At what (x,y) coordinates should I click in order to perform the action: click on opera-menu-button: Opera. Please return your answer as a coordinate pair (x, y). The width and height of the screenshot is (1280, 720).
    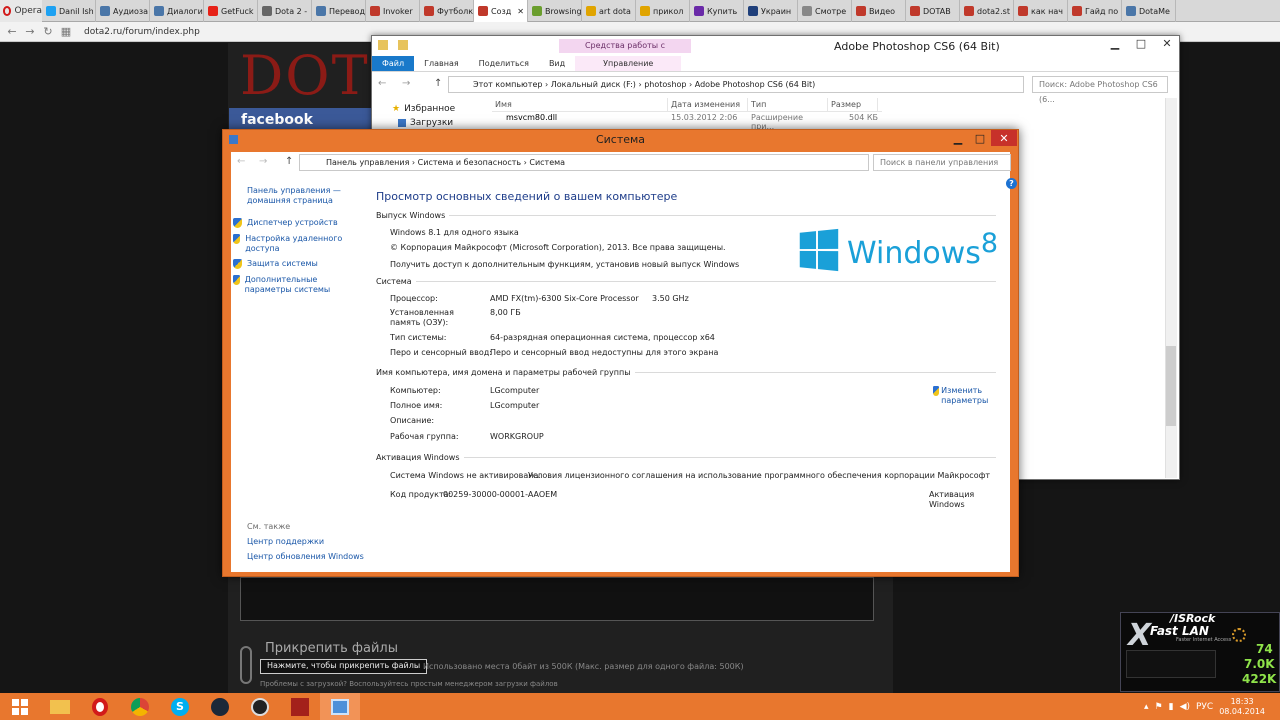
    Looking at the image, I should click on (21, 11).